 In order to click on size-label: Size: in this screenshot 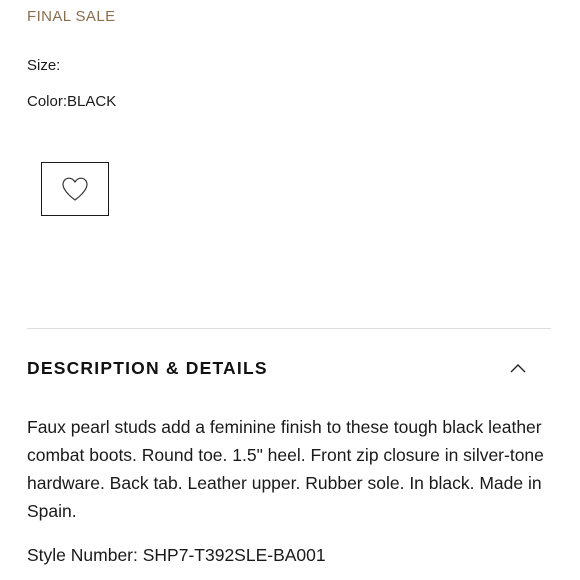, I will do `click(44, 65)`.